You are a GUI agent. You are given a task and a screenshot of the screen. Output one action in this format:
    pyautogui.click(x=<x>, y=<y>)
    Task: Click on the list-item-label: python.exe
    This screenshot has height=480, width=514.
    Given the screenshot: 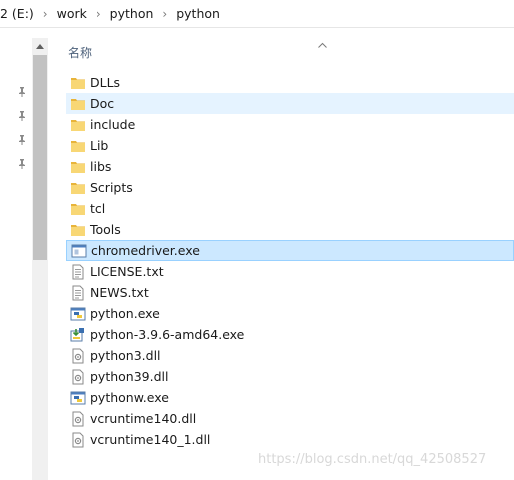 What is the action you would take?
    pyautogui.click(x=125, y=313)
    